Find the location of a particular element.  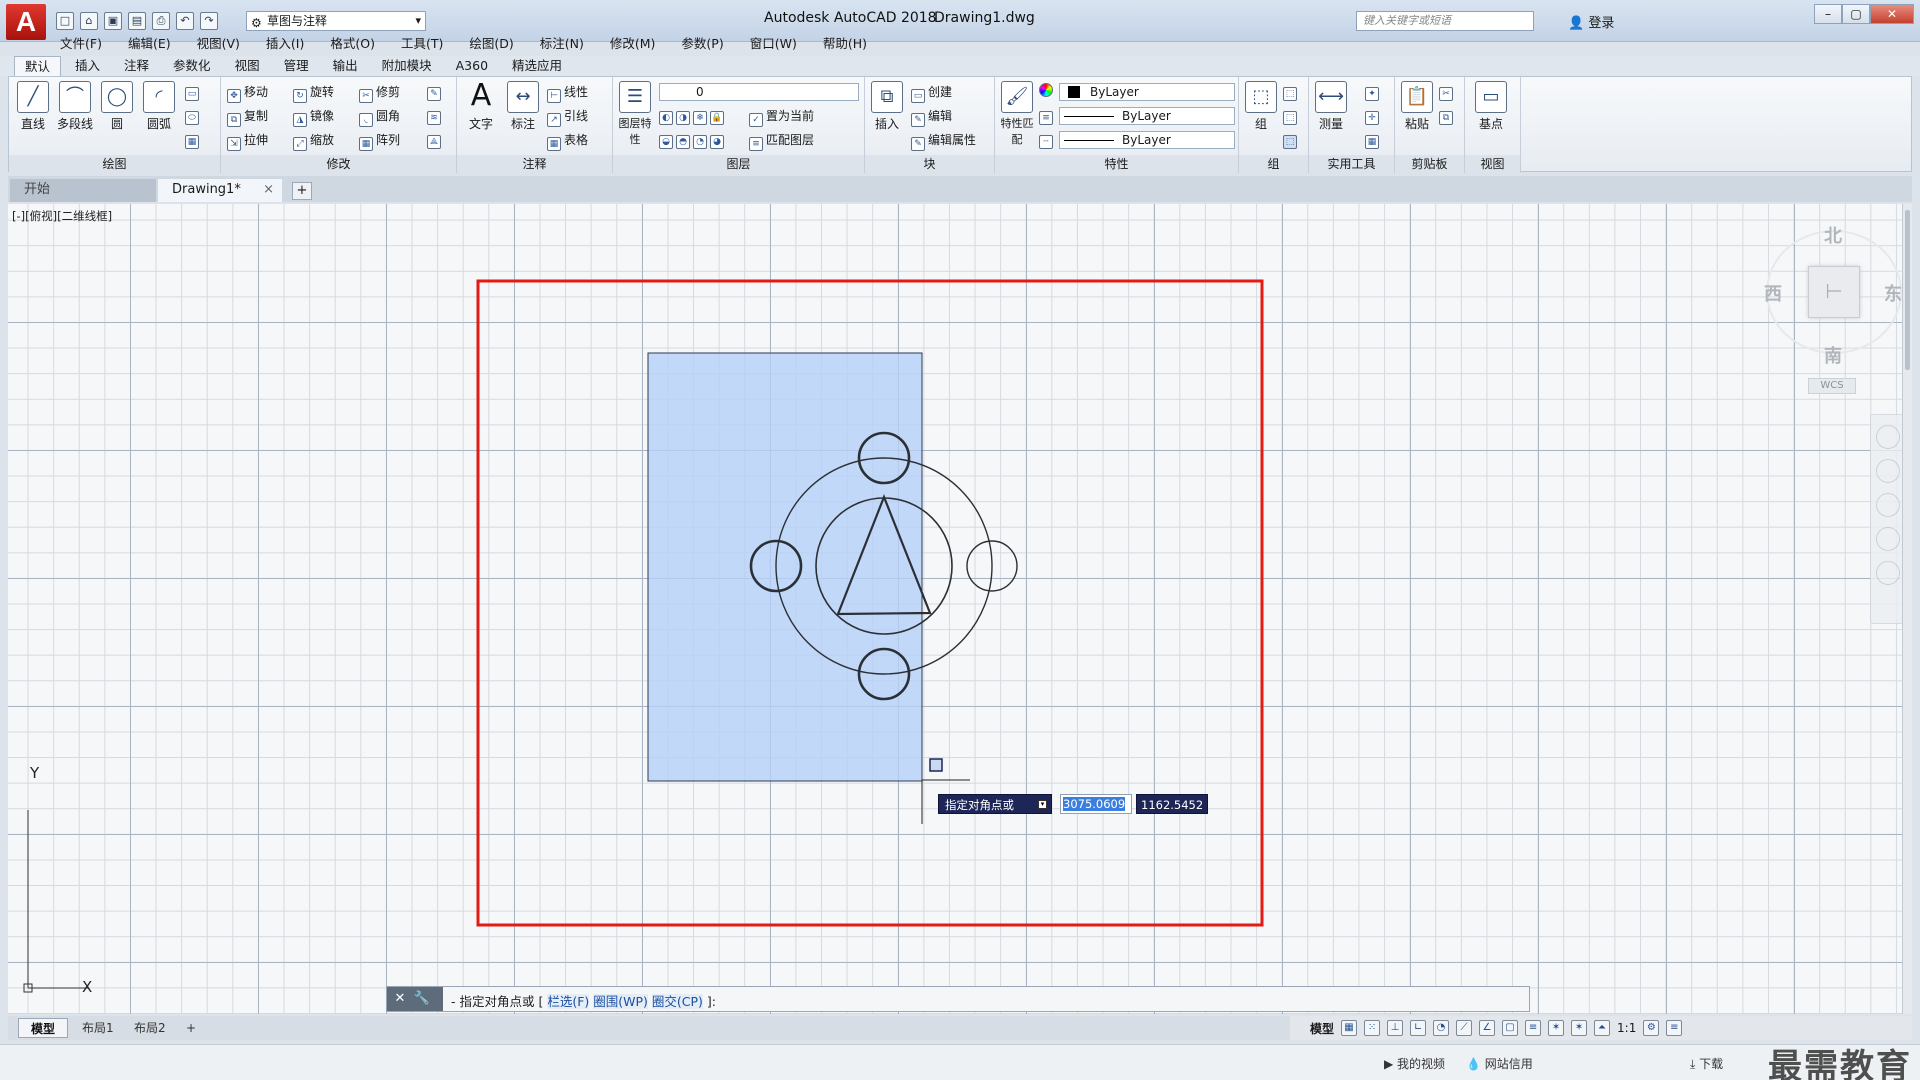

tab-drawing1: Drawing1* × is located at coordinates (220, 190).